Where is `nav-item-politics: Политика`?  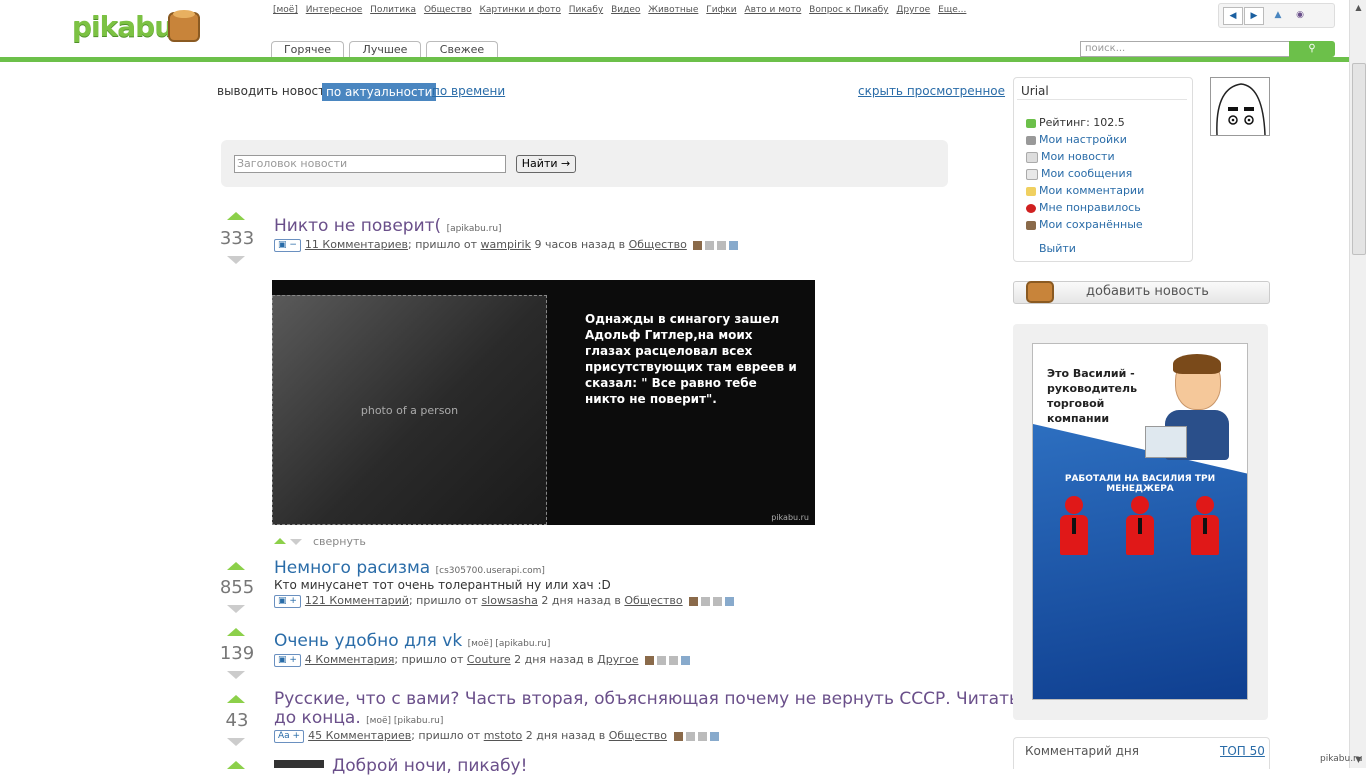 nav-item-politics: Политика is located at coordinates (393, 10).